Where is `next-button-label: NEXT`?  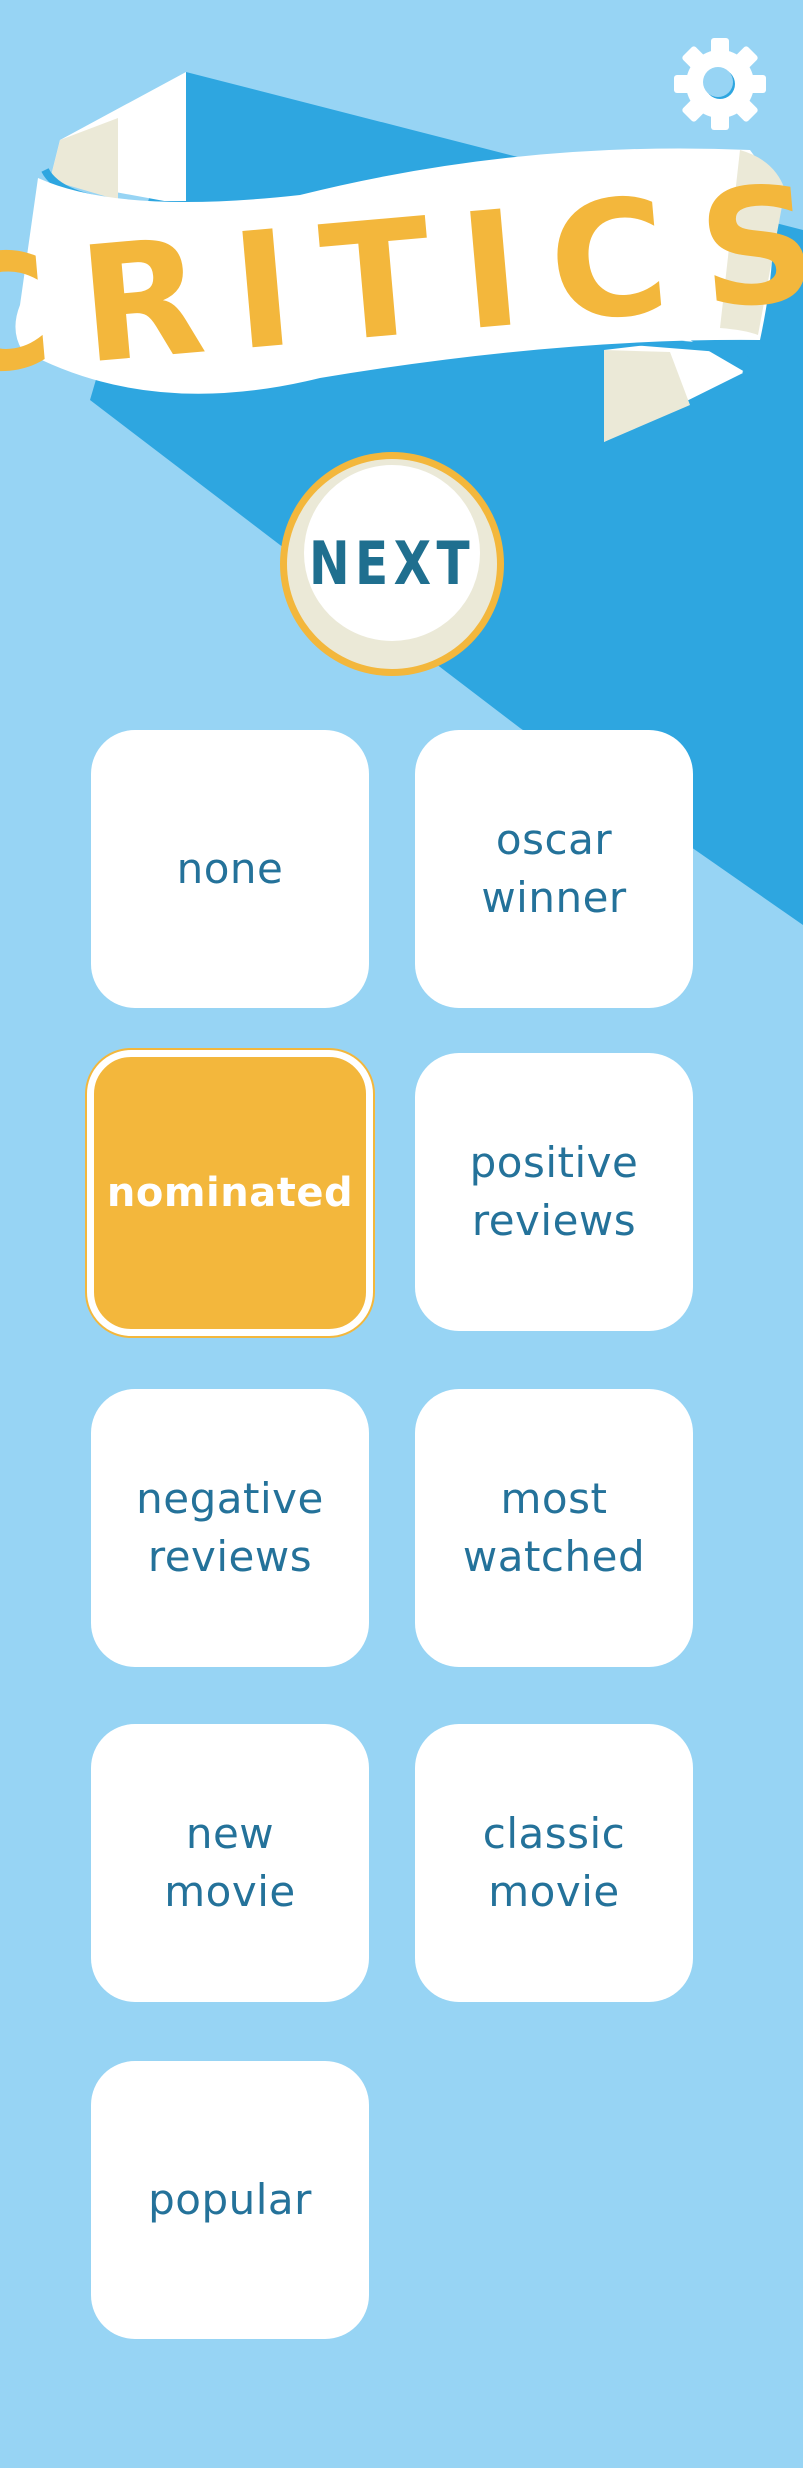 next-button-label: NEXT is located at coordinates (392, 564).